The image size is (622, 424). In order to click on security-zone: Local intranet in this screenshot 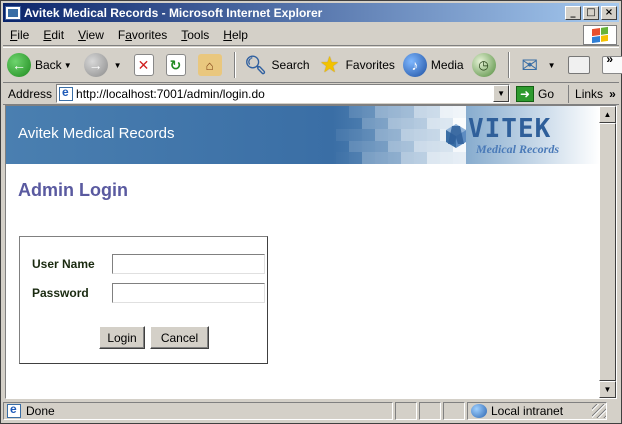, I will do `click(537, 411)`.